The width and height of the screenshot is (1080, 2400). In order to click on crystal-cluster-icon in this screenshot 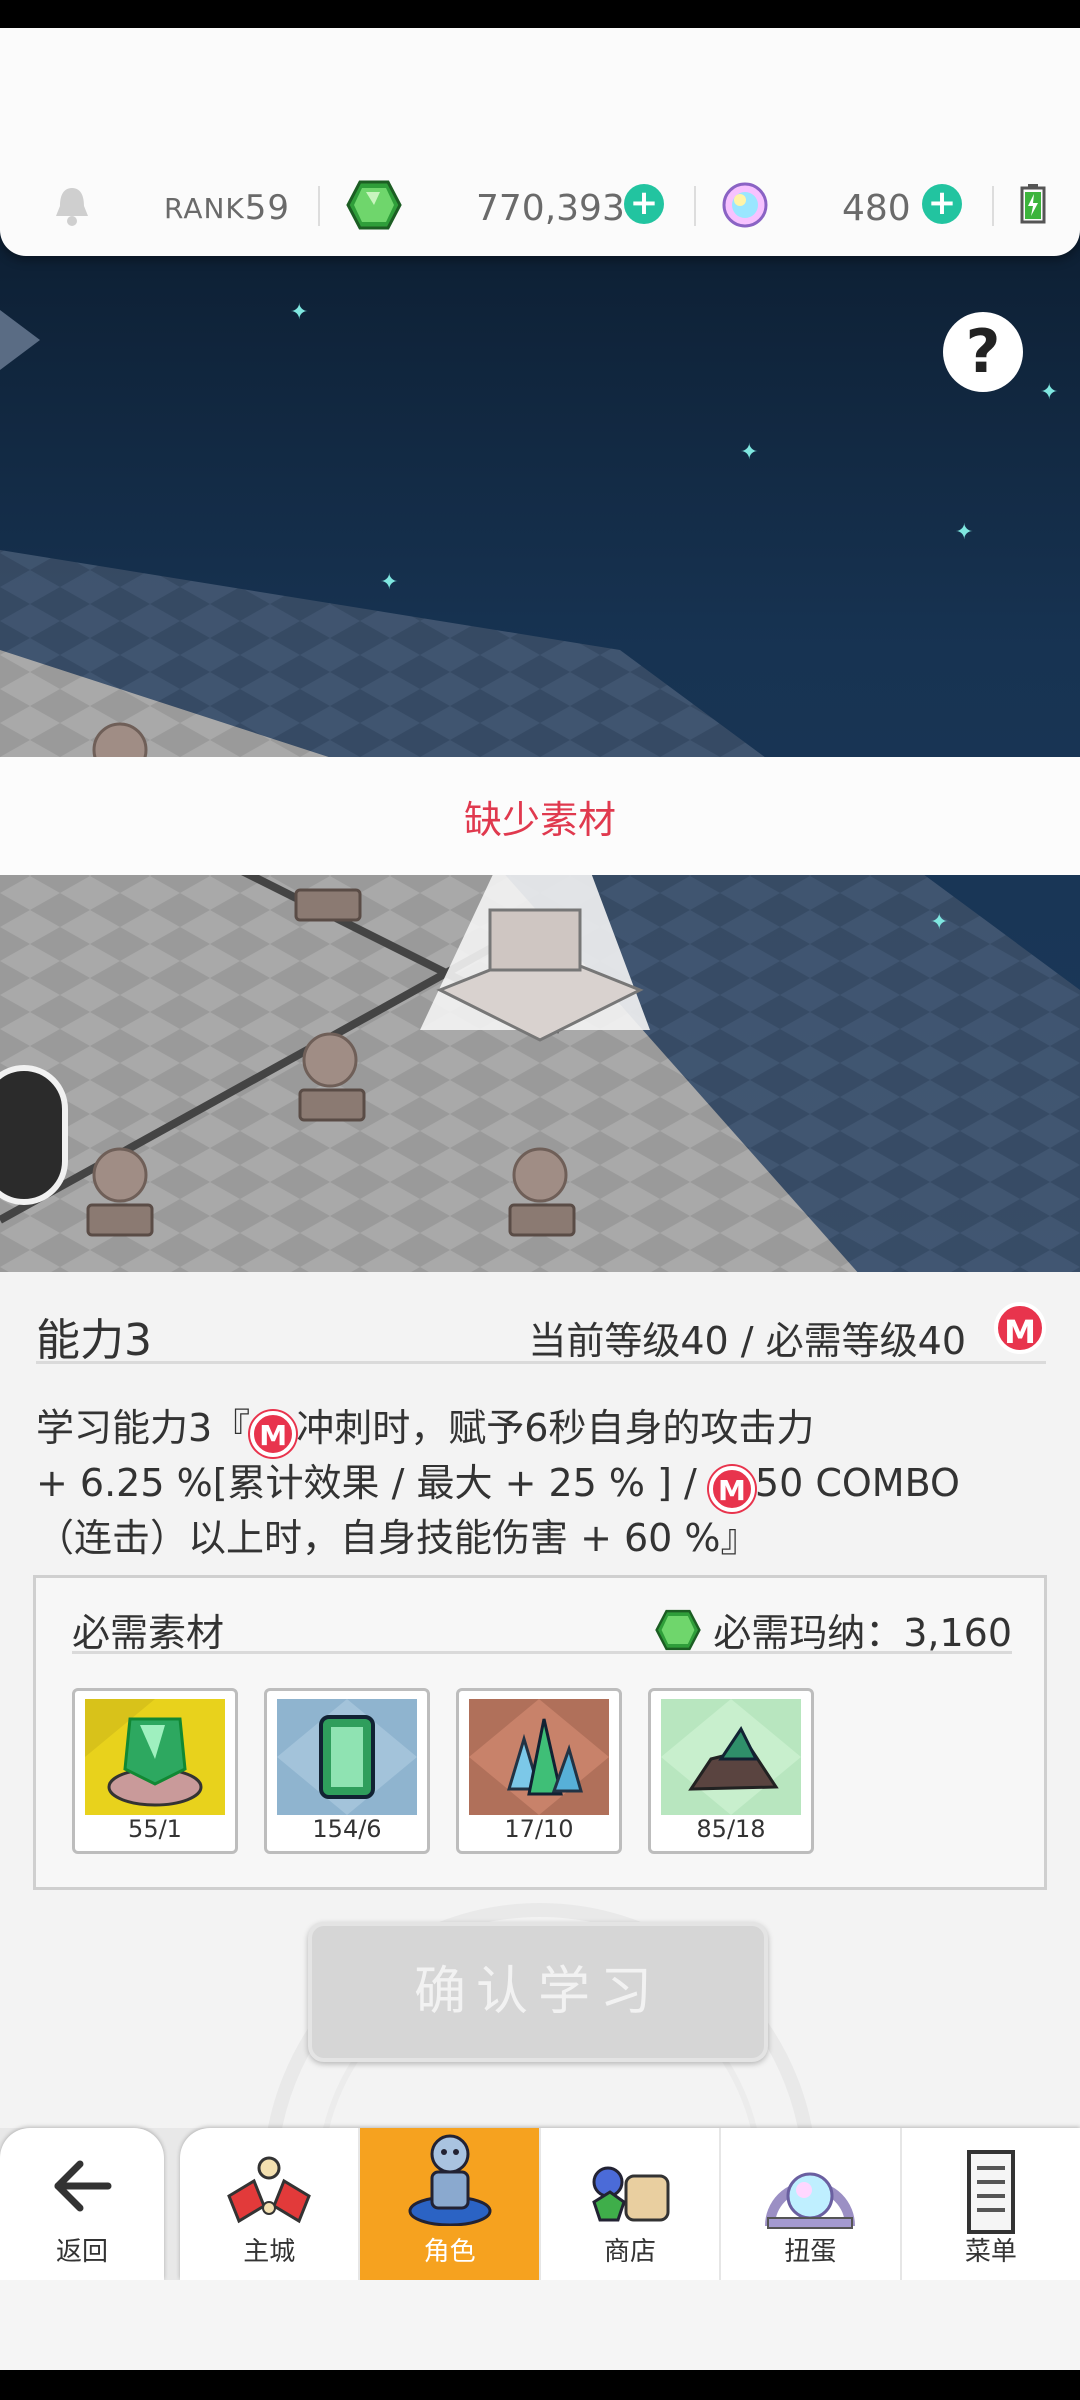, I will do `click(539, 1757)`.